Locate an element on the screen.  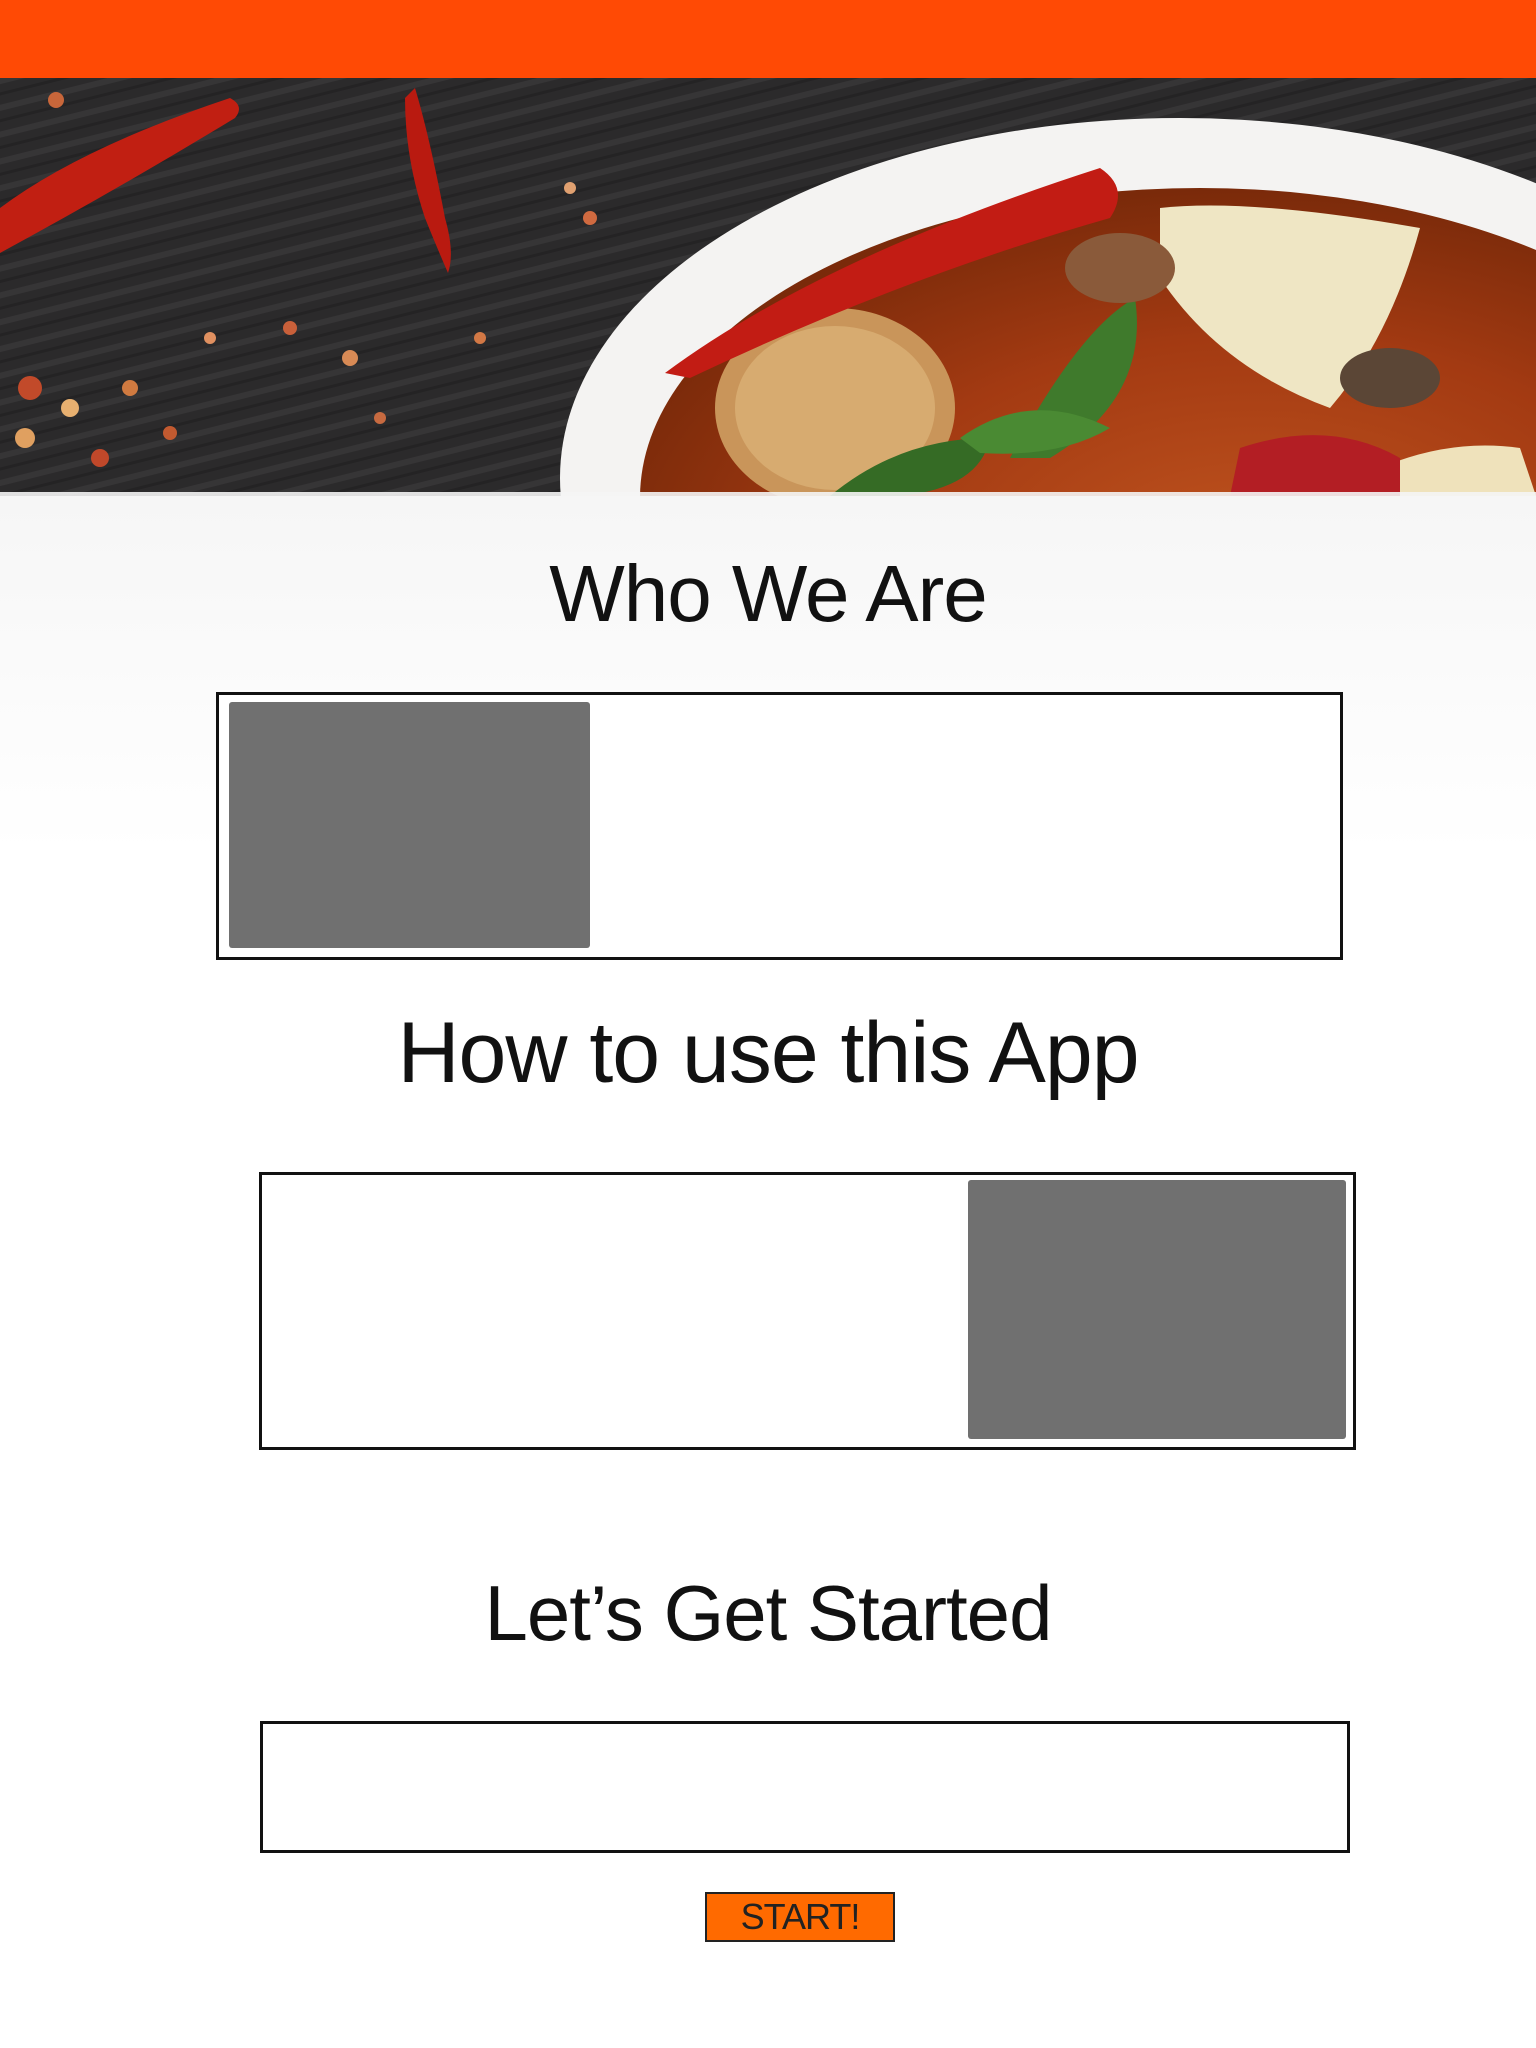
section-title-who-we-are: Who We Are is located at coordinates (768, 593).